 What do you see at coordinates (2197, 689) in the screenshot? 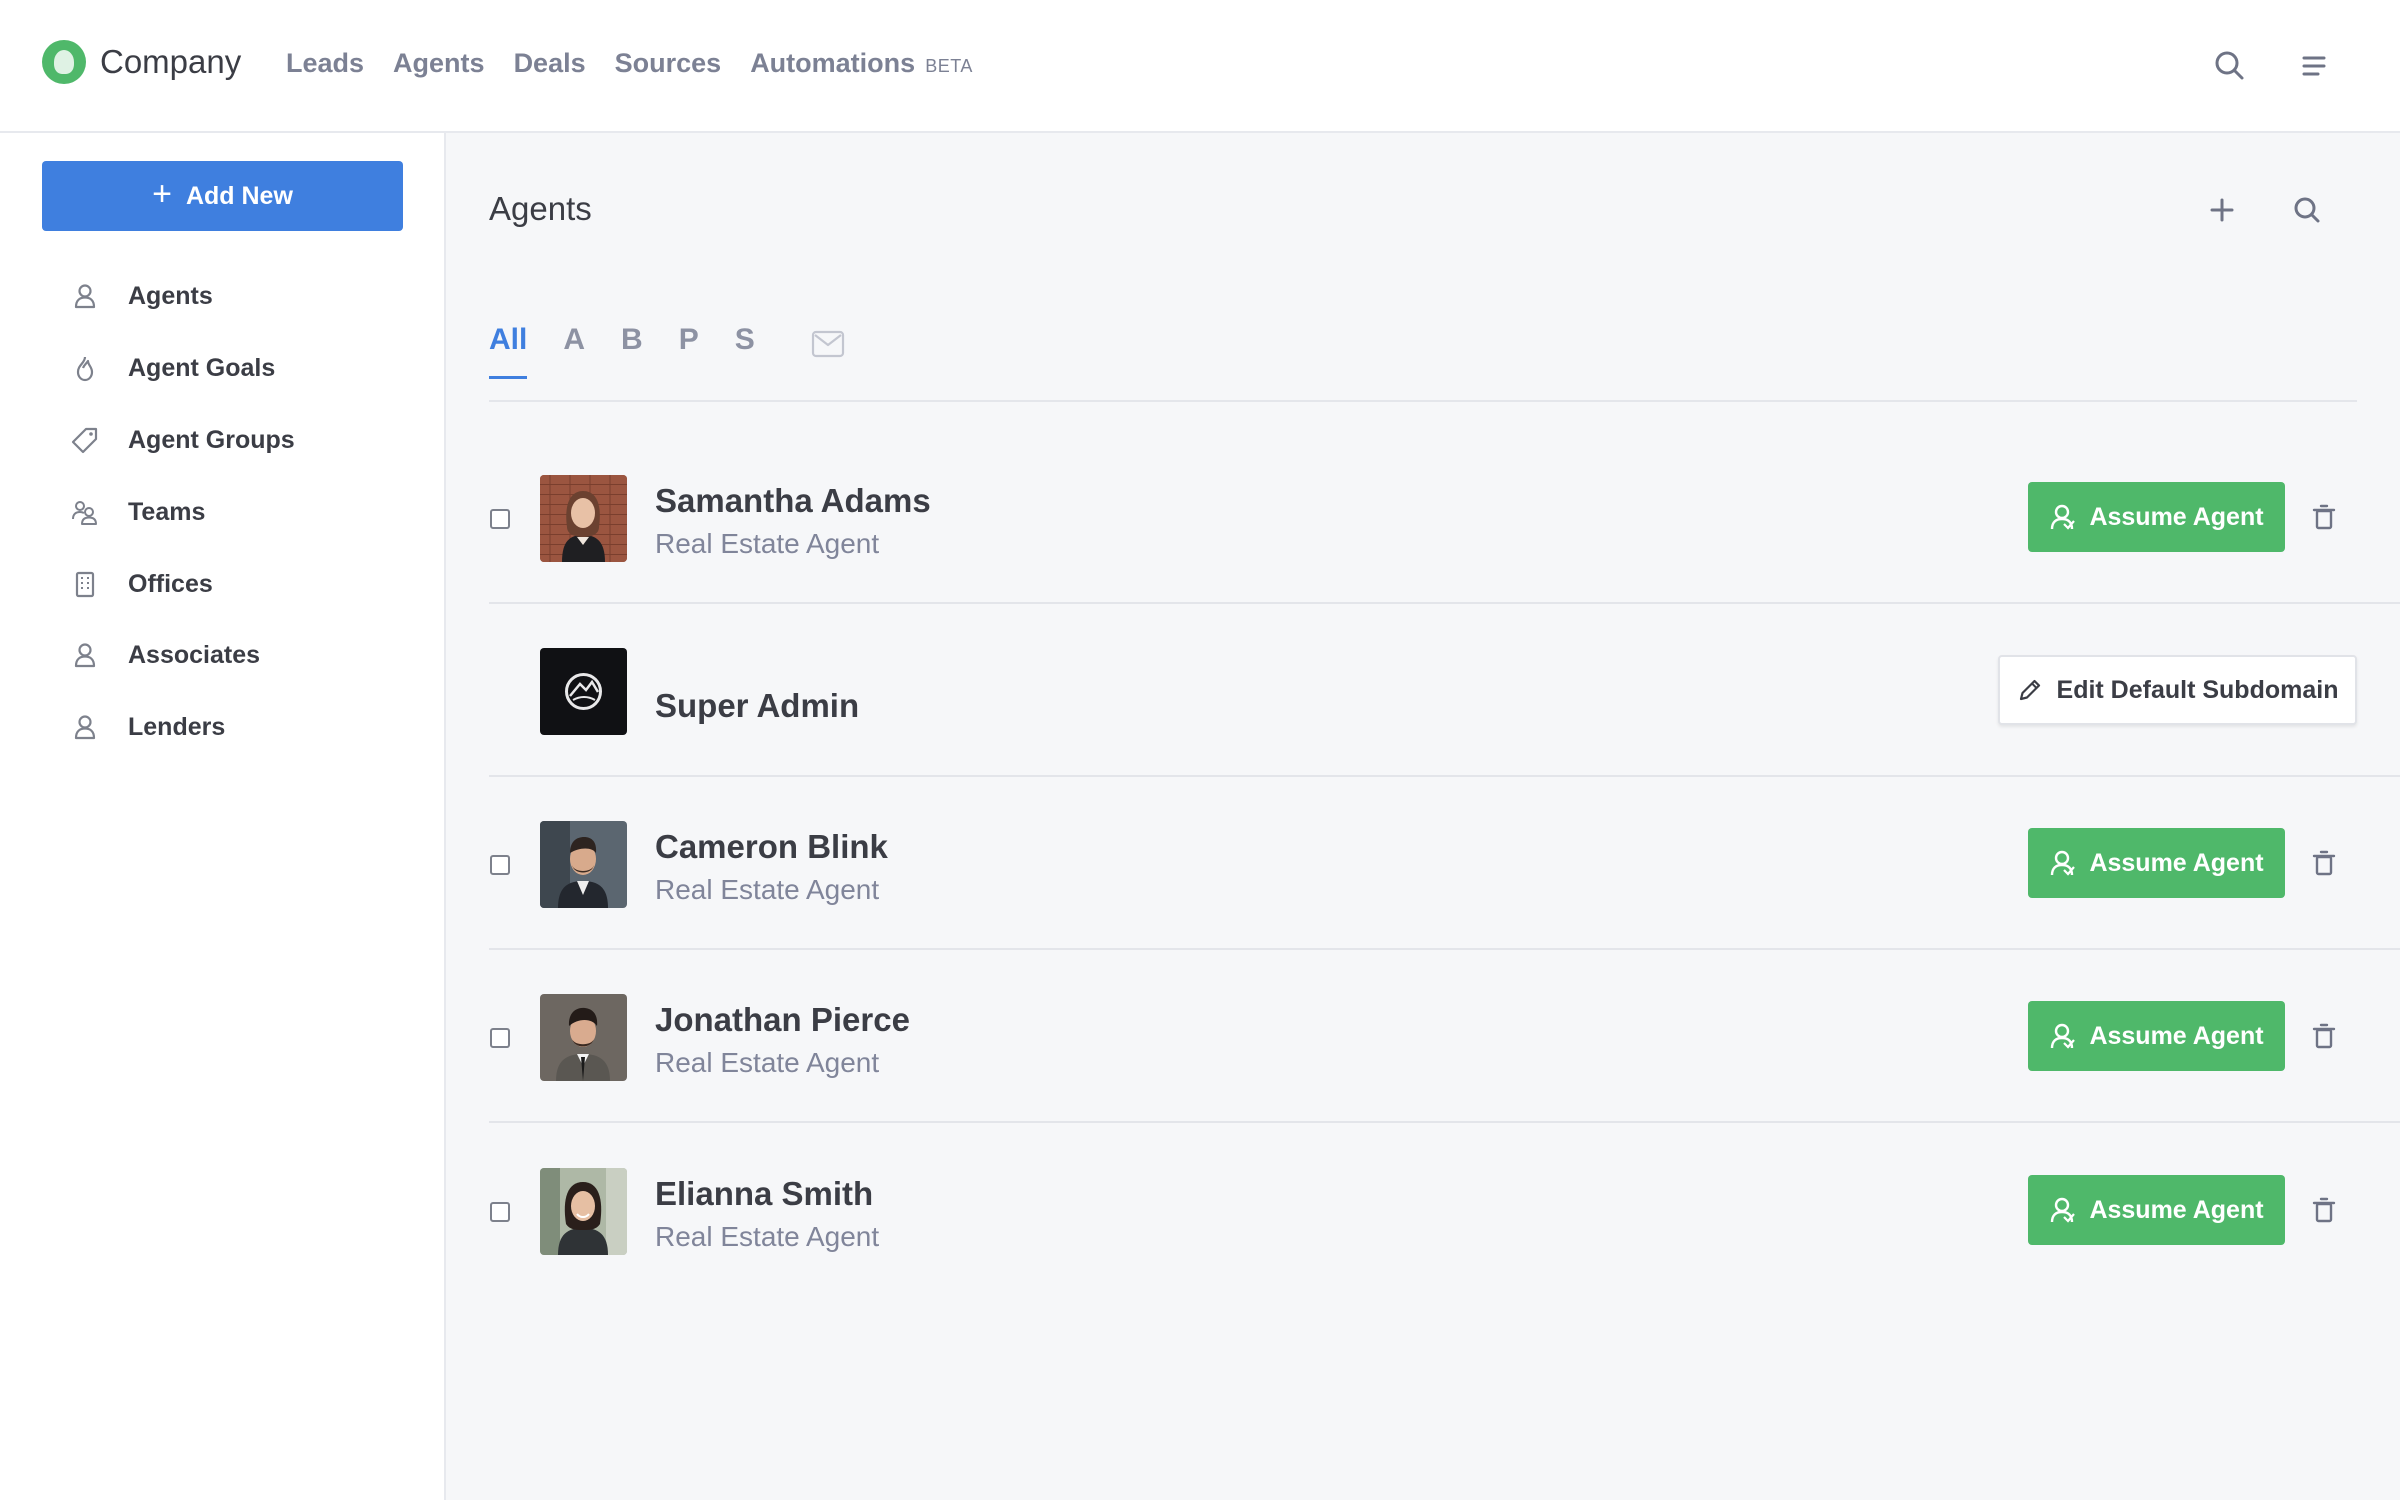
I see `edit-default-subdomain-label: Edit Default Subdomain` at bounding box center [2197, 689].